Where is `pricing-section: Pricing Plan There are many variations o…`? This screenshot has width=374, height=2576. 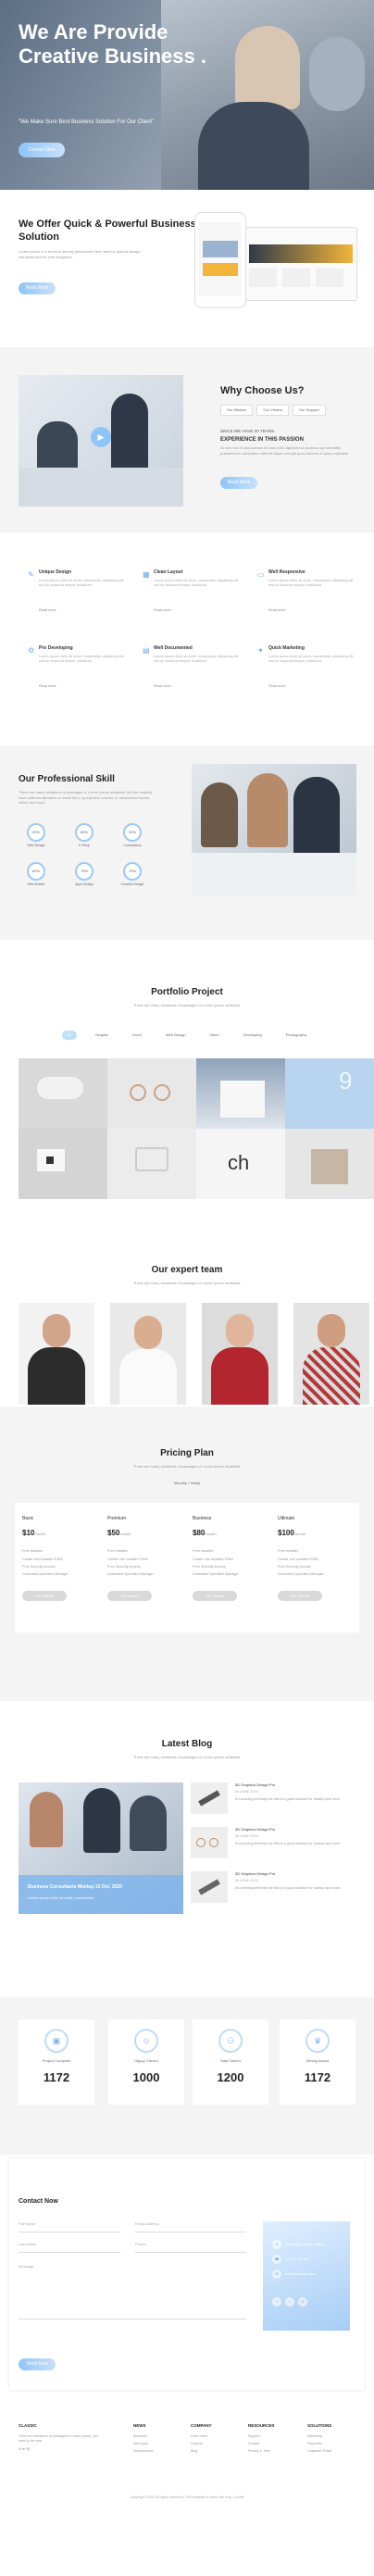
pricing-section: Pricing Plan There are many variations o… is located at coordinates (187, 1554).